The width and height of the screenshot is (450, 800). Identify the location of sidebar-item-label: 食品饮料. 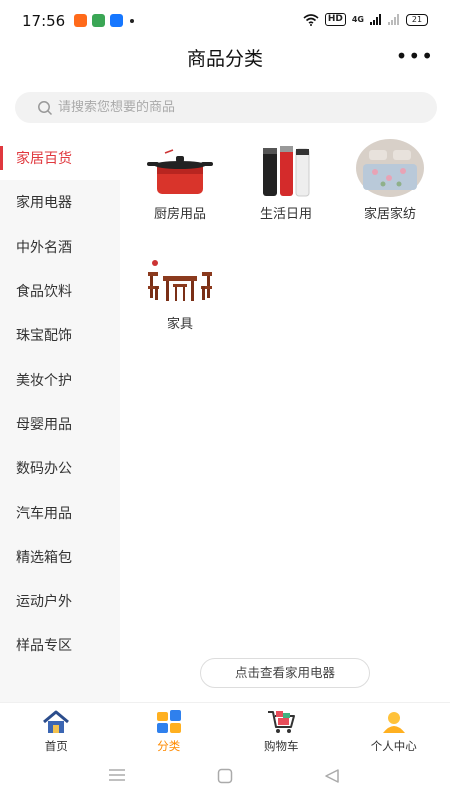
(44, 292).